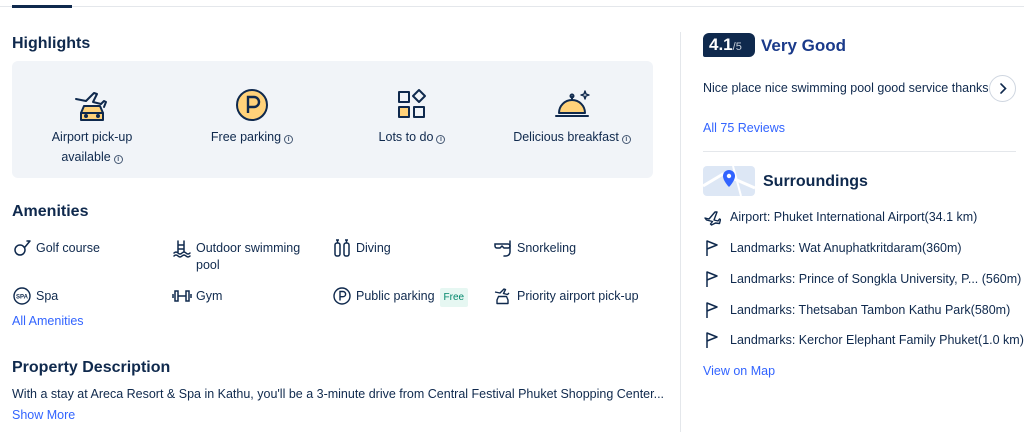  What do you see at coordinates (91, 367) in the screenshot?
I see `property-description-title: Property Description` at bounding box center [91, 367].